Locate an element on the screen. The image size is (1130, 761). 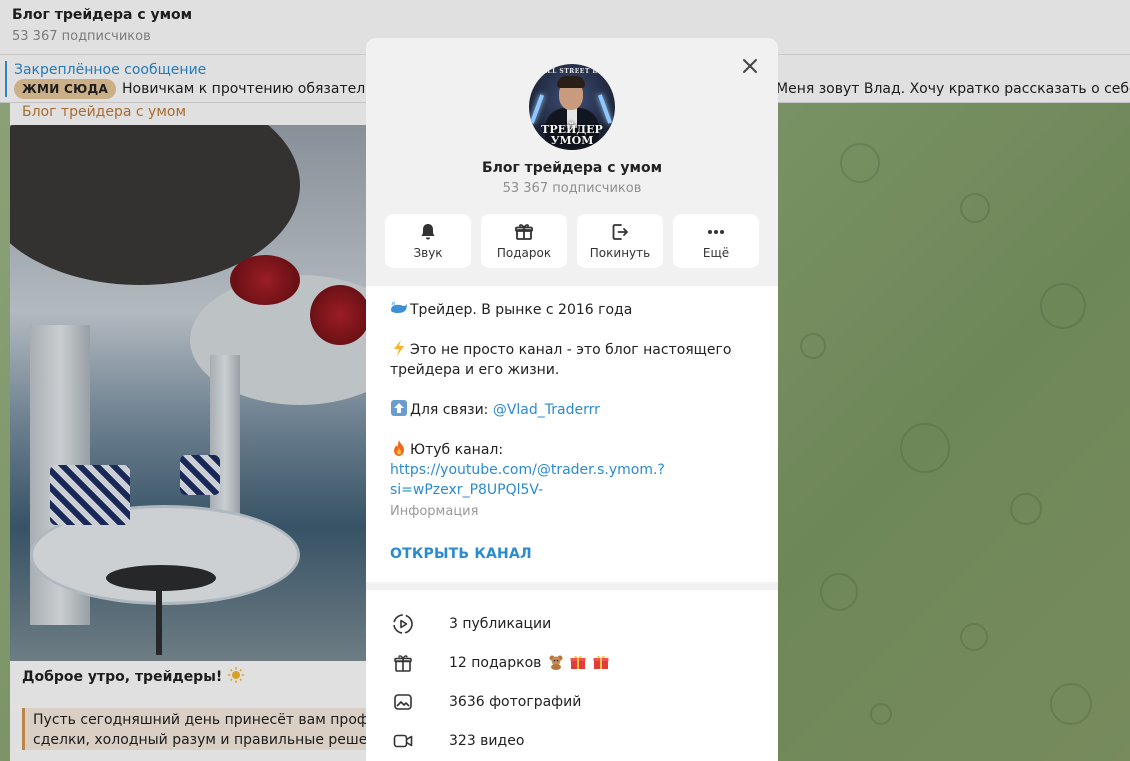
gift-button: Подарок is located at coordinates (524, 241).